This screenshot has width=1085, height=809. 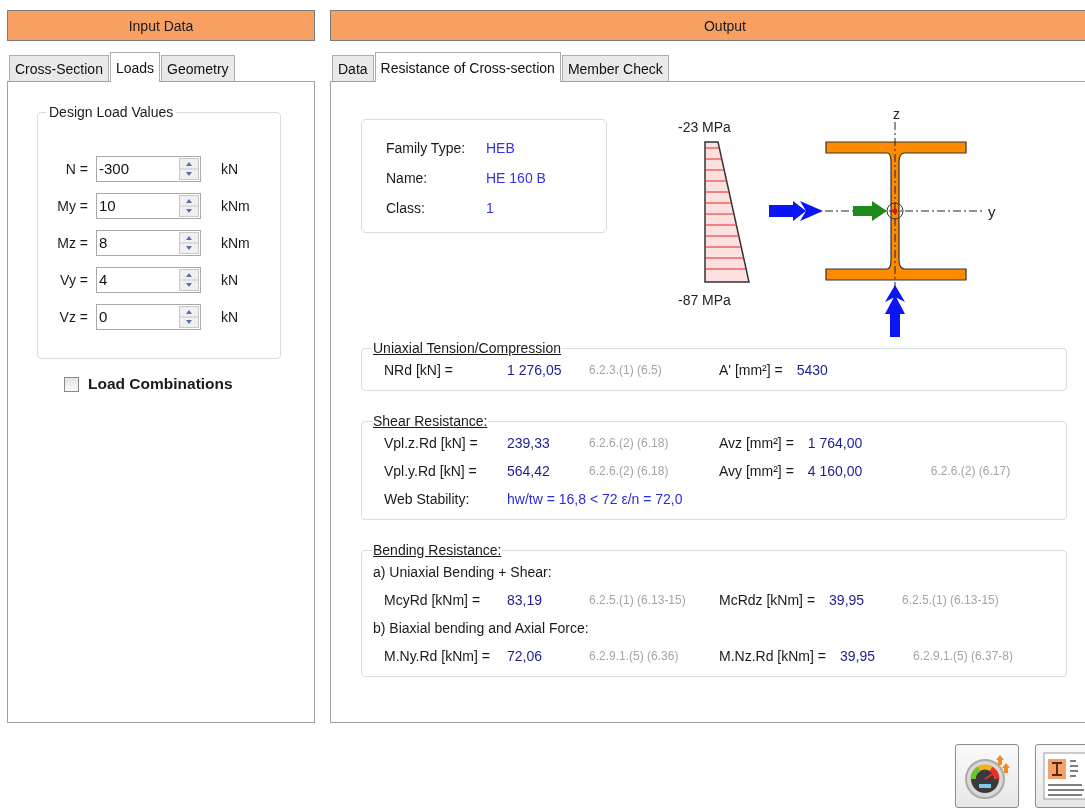 What do you see at coordinates (895, 211) in the screenshot?
I see `centroid-icon` at bounding box center [895, 211].